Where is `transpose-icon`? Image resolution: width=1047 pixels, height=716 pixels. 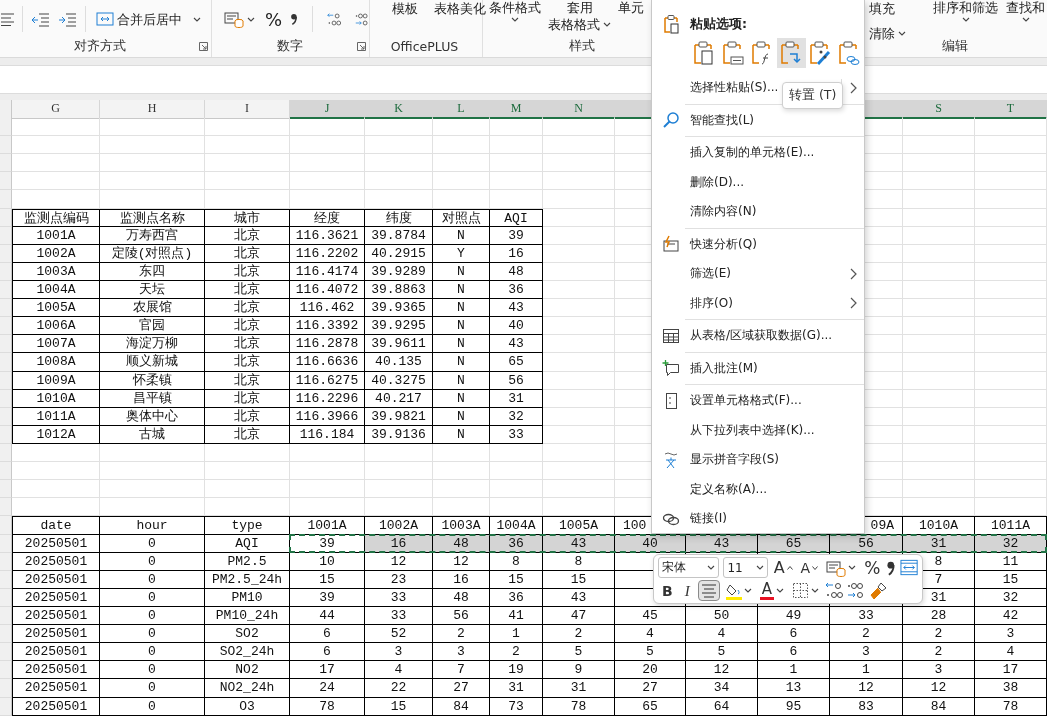
transpose-icon is located at coordinates (791, 53).